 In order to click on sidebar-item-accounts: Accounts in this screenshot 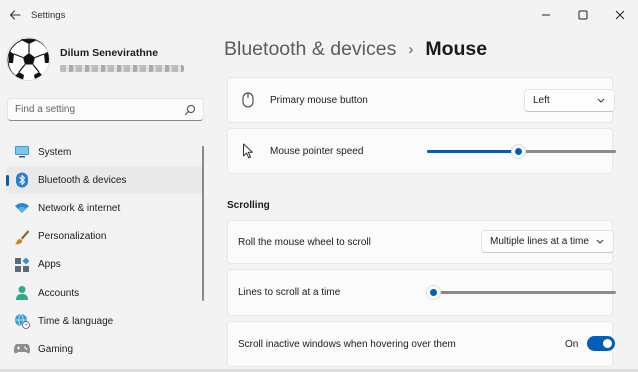, I will do `click(104, 293)`.